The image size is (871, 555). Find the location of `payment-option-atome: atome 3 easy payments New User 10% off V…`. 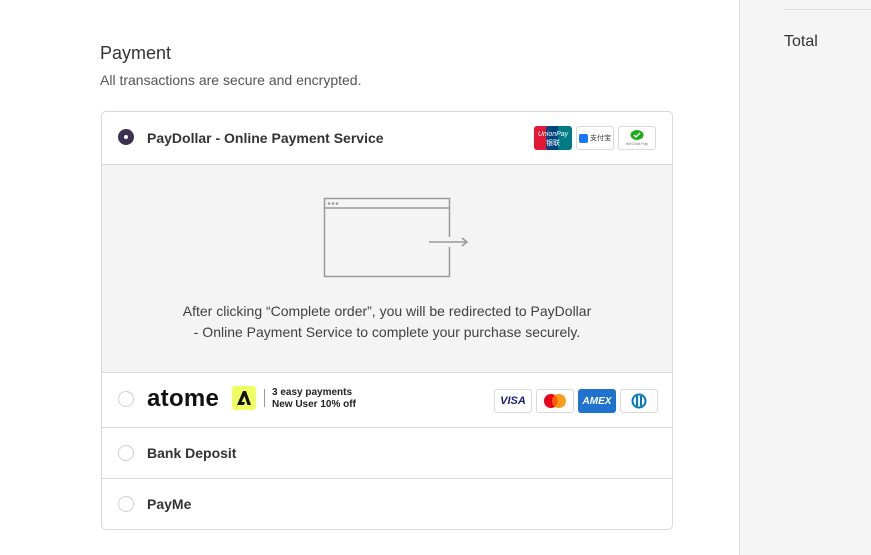

payment-option-atome: atome 3 easy payments New User 10% off V… is located at coordinates (387, 400).